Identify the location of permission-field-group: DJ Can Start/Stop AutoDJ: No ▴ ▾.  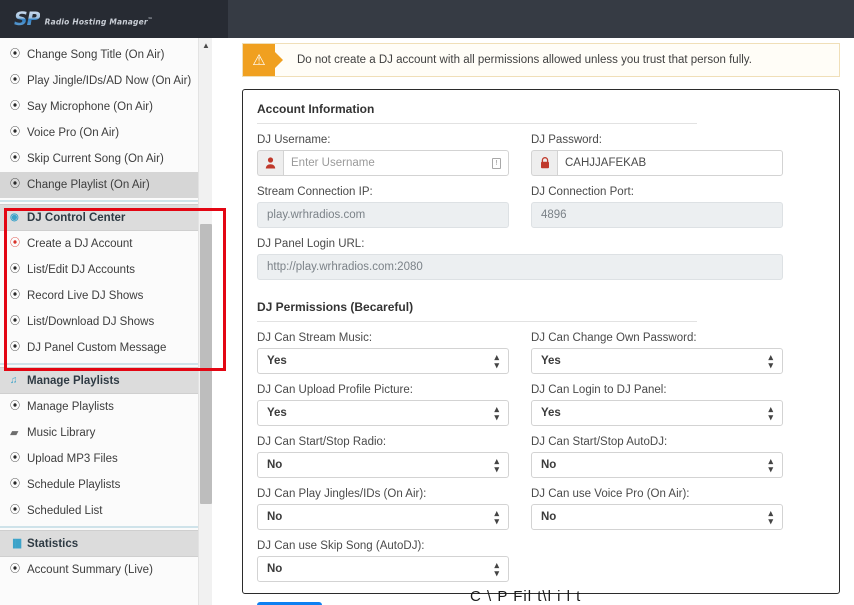
(657, 457).